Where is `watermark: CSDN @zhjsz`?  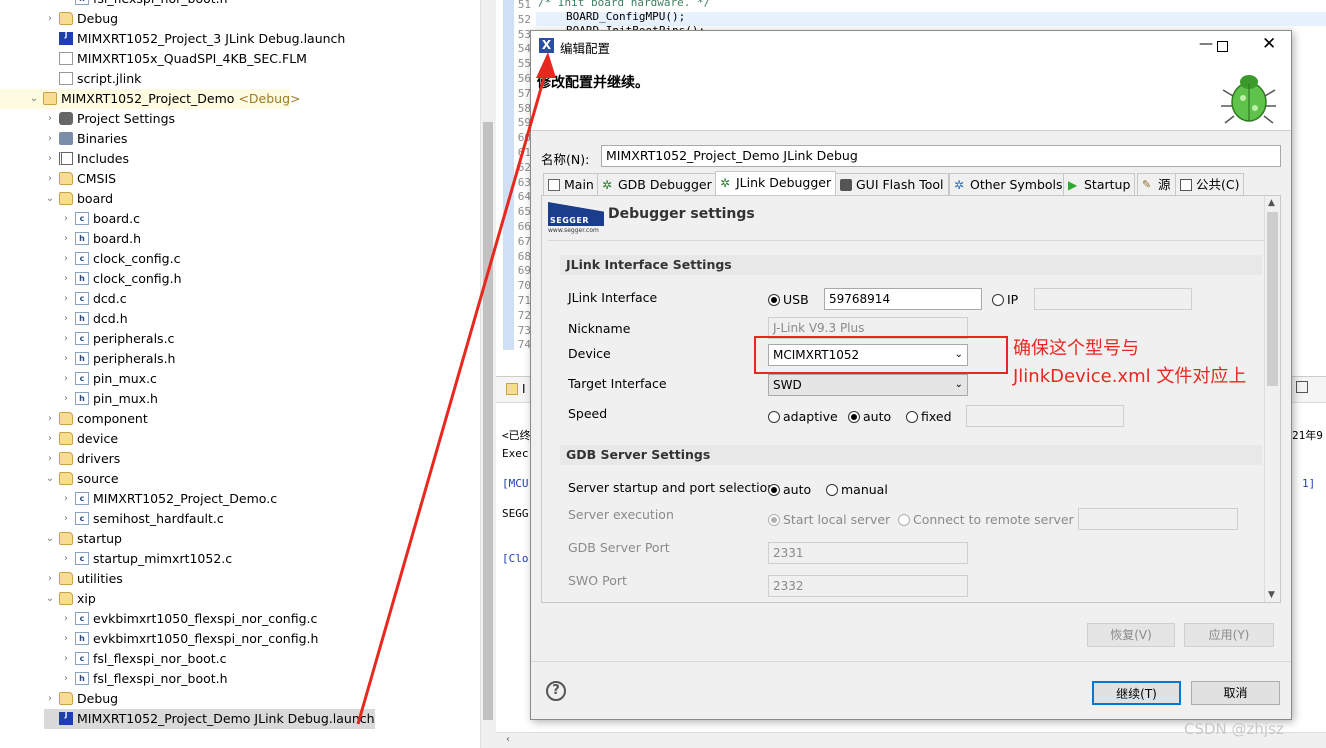 watermark: CSDN @zhjsz is located at coordinates (1234, 729).